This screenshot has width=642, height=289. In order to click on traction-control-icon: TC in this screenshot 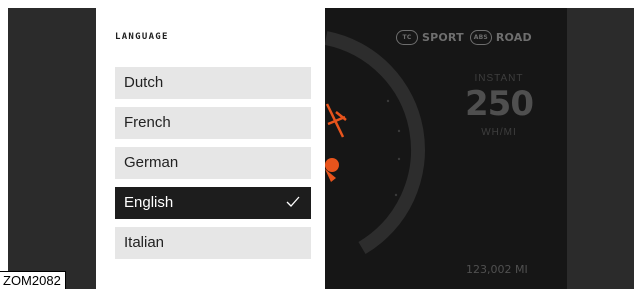, I will do `click(407, 37)`.